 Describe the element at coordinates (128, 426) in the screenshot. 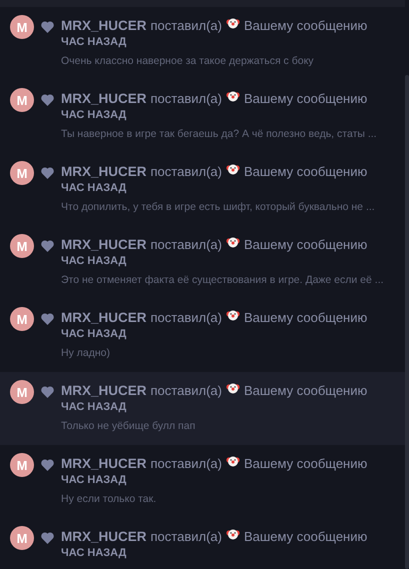

I see `message-preview: Только не уёбище булл пап` at that location.